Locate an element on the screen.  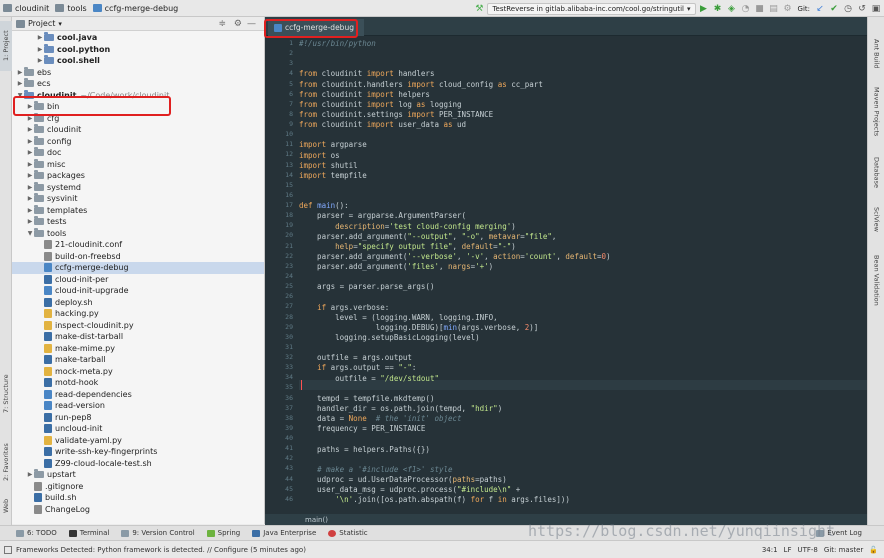
file-encoding: UTF-8 is located at coordinates (807, 550).